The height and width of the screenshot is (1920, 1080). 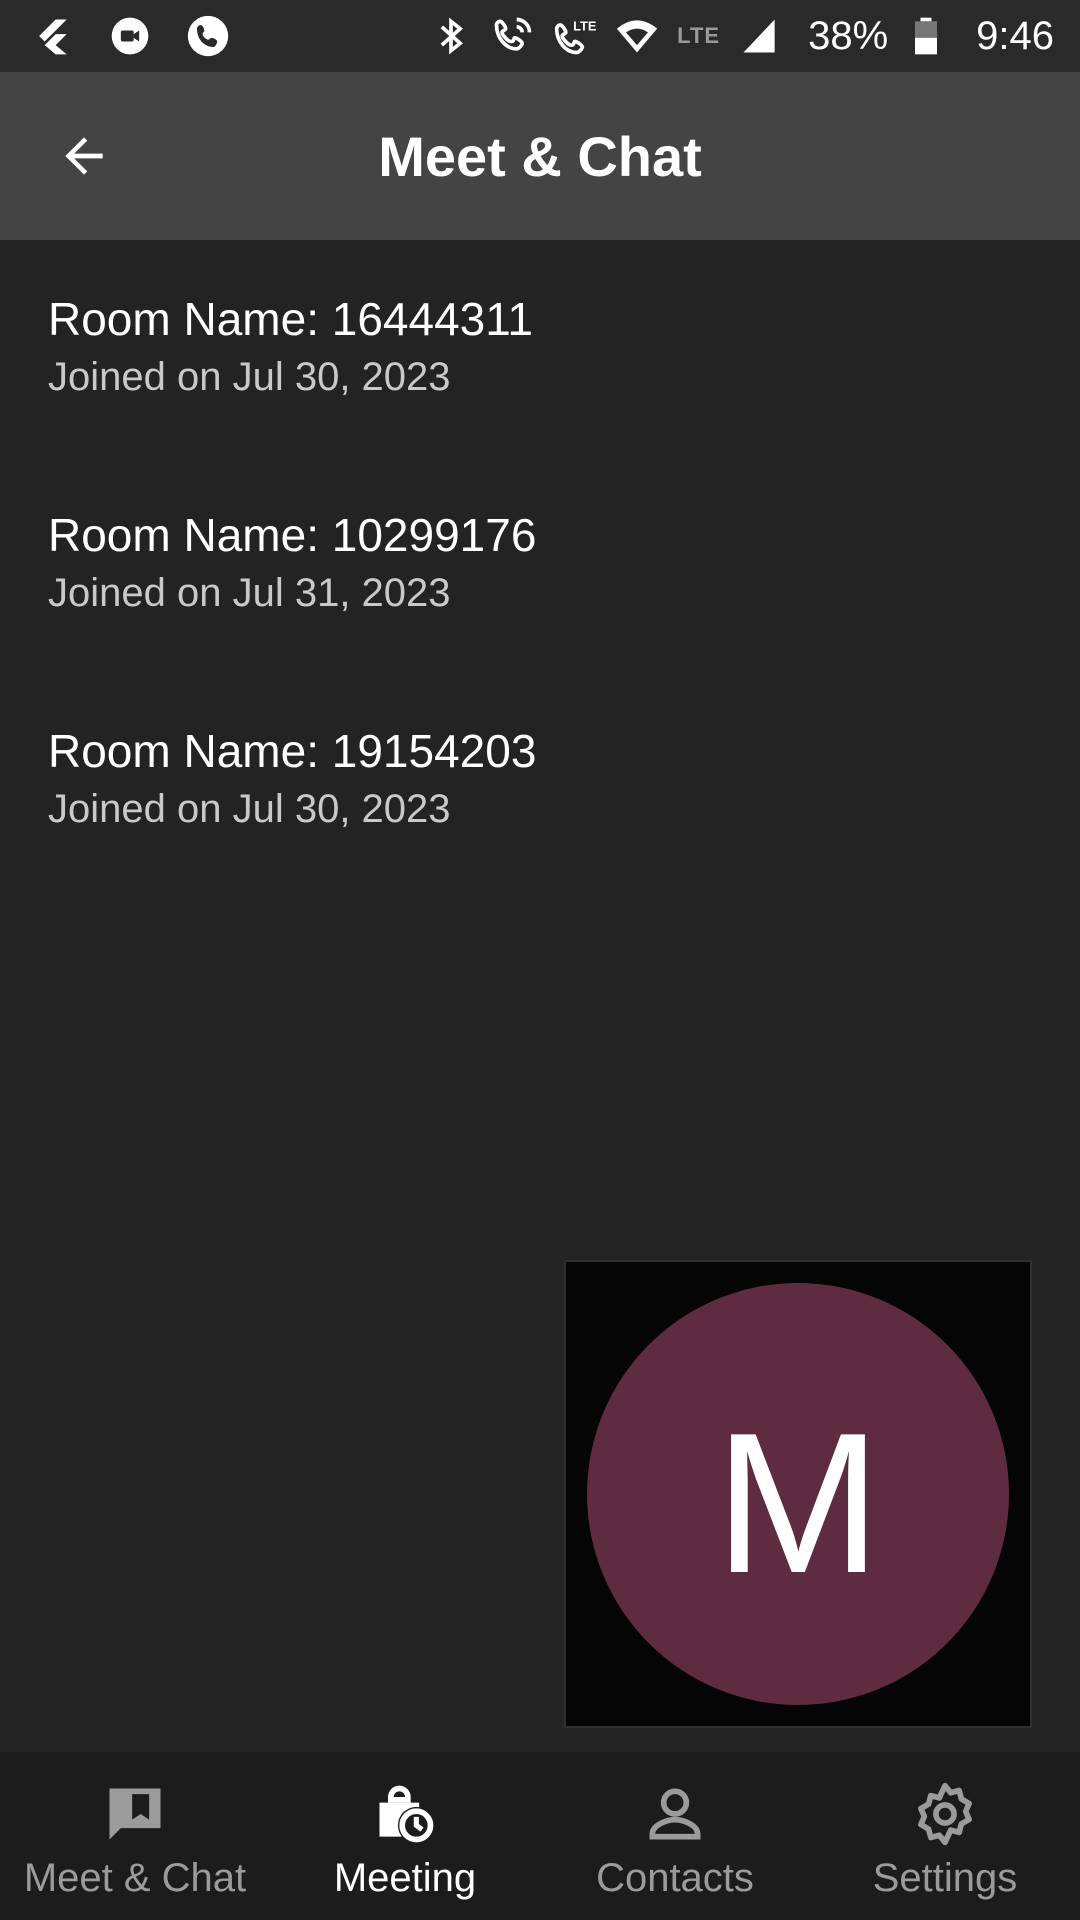 I want to click on nav-item-settings: Settings, so click(x=945, y=1836).